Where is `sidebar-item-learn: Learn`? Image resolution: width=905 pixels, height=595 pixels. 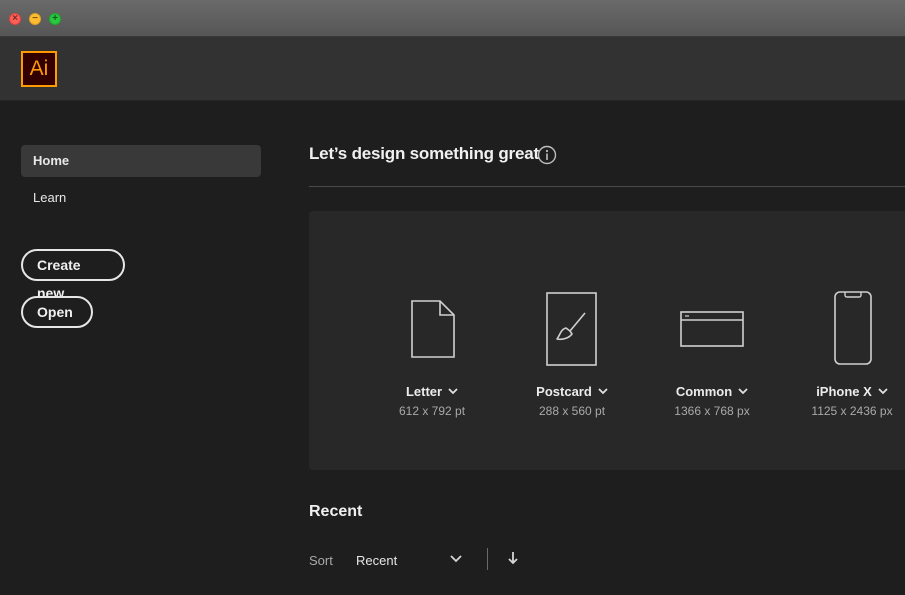
sidebar-item-learn: Learn is located at coordinates (141, 198).